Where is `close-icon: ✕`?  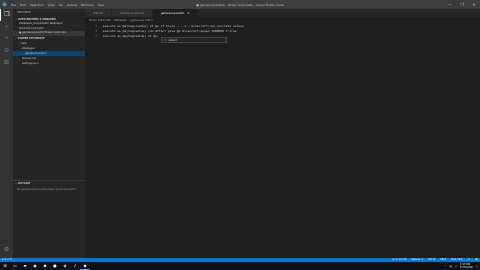 close-icon: ✕ is located at coordinates (474, 4).